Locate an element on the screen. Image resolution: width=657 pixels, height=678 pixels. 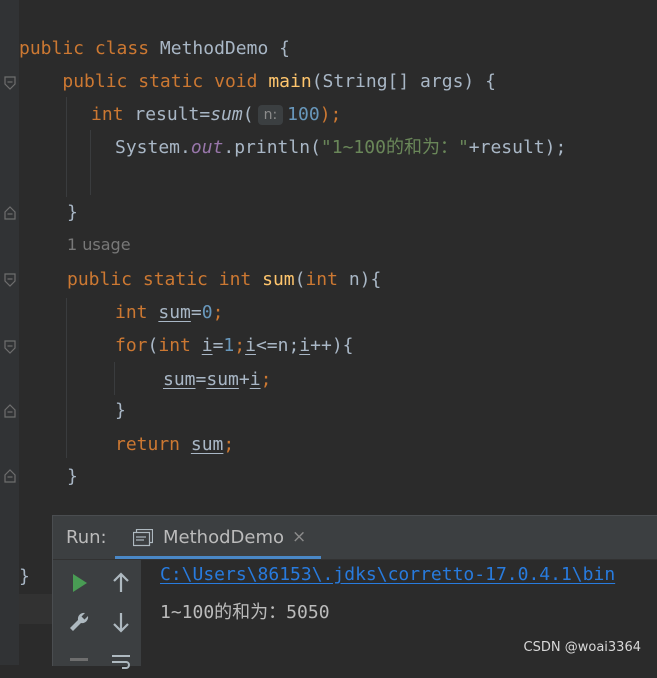
editor-gutter is located at coordinates (9, 332).